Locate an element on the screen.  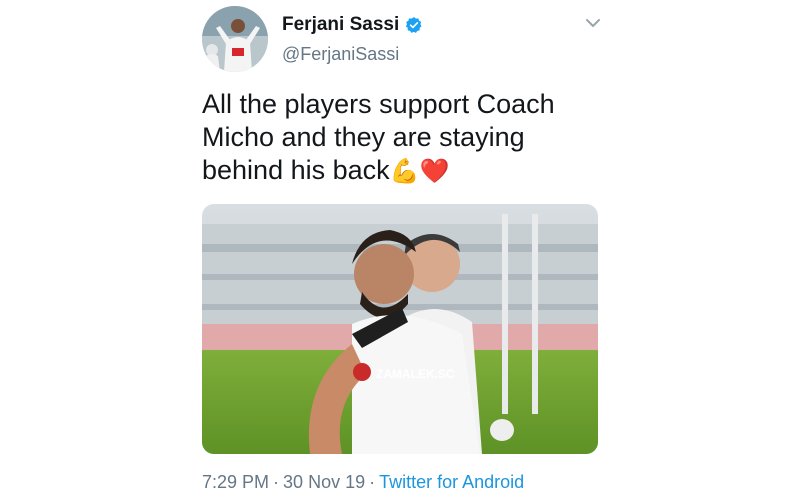
author-name-row: Ferjani Sassi is located at coordinates (352, 25).